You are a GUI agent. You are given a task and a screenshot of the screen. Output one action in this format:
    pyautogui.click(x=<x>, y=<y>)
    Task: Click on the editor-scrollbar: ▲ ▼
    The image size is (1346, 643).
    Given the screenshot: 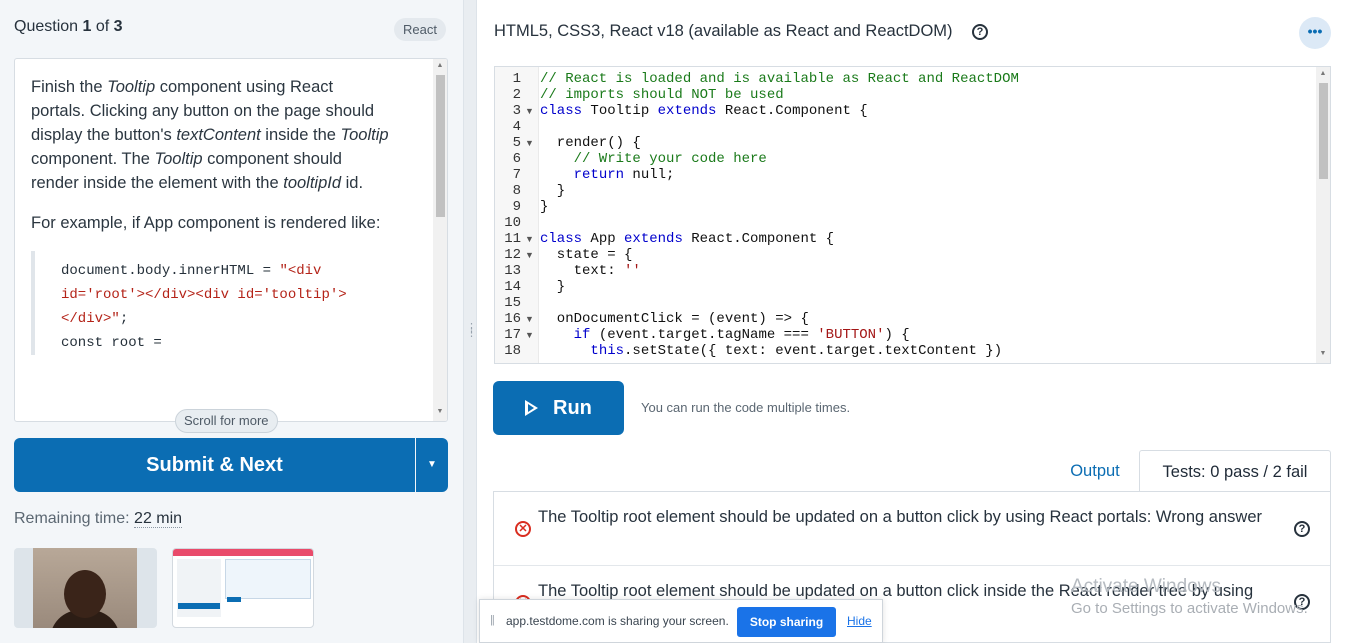 What is the action you would take?
    pyautogui.click(x=1323, y=215)
    